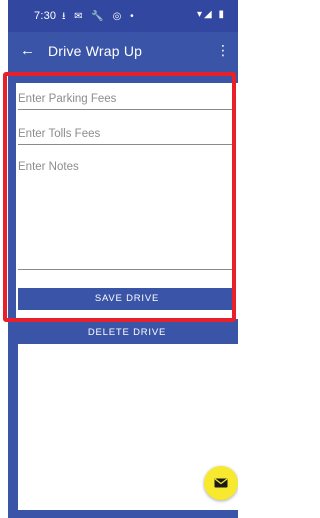  Describe the element at coordinates (99, 16) in the screenshot. I see `status-notification-icons: ⭳ ✉ 🔧 ◎ •` at that location.